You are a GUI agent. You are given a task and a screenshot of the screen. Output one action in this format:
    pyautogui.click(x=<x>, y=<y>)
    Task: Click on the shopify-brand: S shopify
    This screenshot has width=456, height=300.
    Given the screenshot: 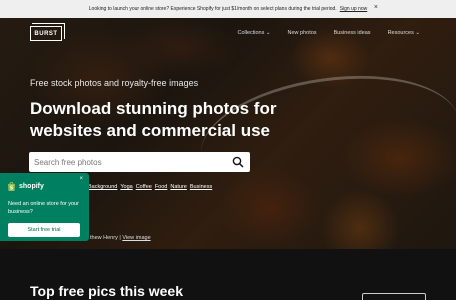 What is the action you would take?
    pyautogui.click(x=25, y=186)
    